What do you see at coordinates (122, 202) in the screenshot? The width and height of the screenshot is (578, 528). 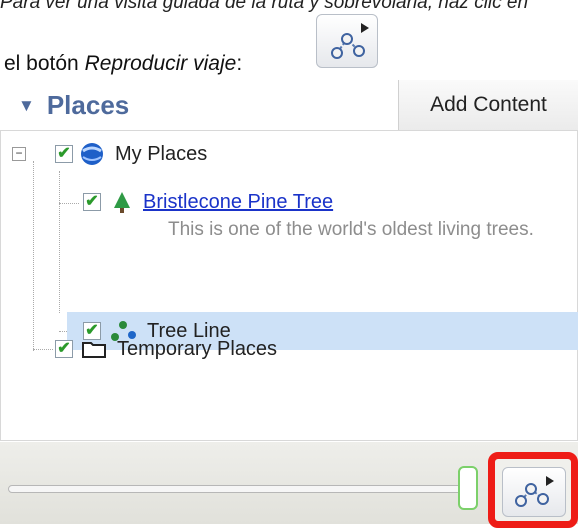 I see `tree-icon` at bounding box center [122, 202].